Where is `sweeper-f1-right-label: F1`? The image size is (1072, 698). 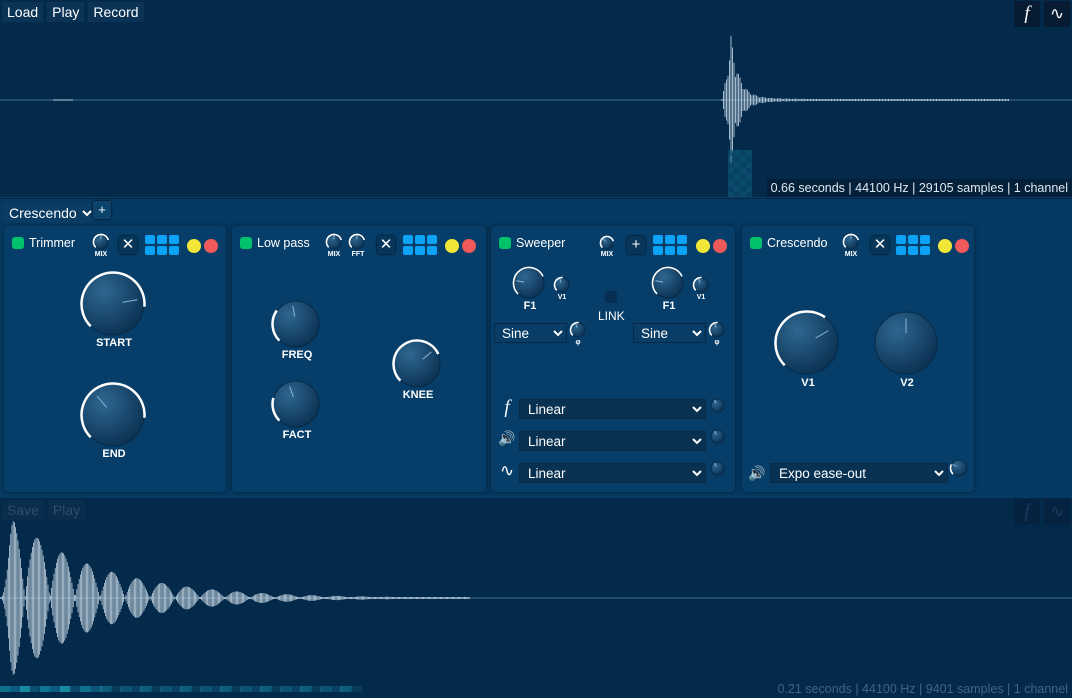
sweeper-f1-right-label: F1 is located at coordinates (669, 306).